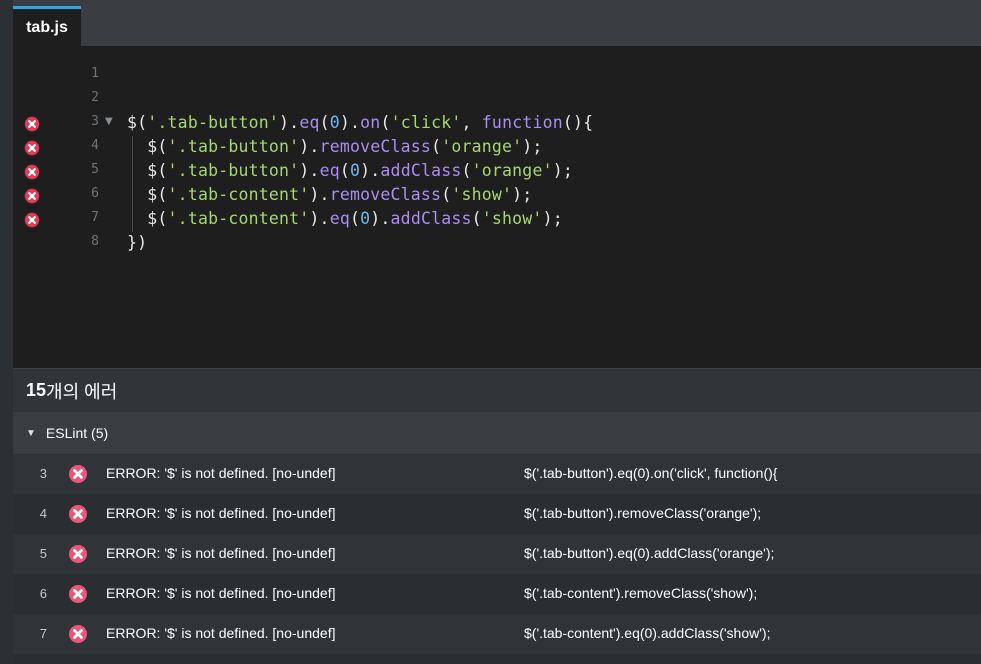 This screenshot has height=664, width=981. I want to click on eslint-section-header: ▼ ESLint (5), so click(497, 433).